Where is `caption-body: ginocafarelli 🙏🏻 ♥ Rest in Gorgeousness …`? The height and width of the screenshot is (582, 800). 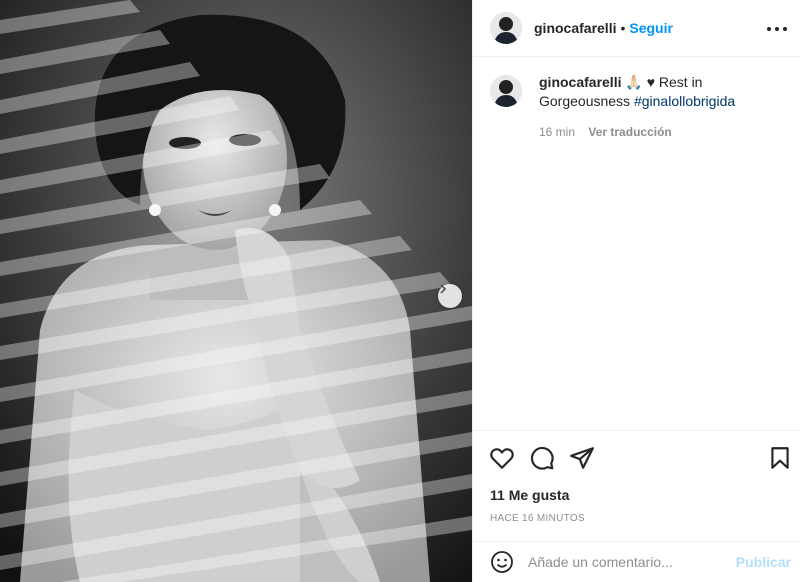
caption-body: ginocafarelli 🙏🏻 ♥ Rest in Gorgeousness … is located at coordinates (664, 107).